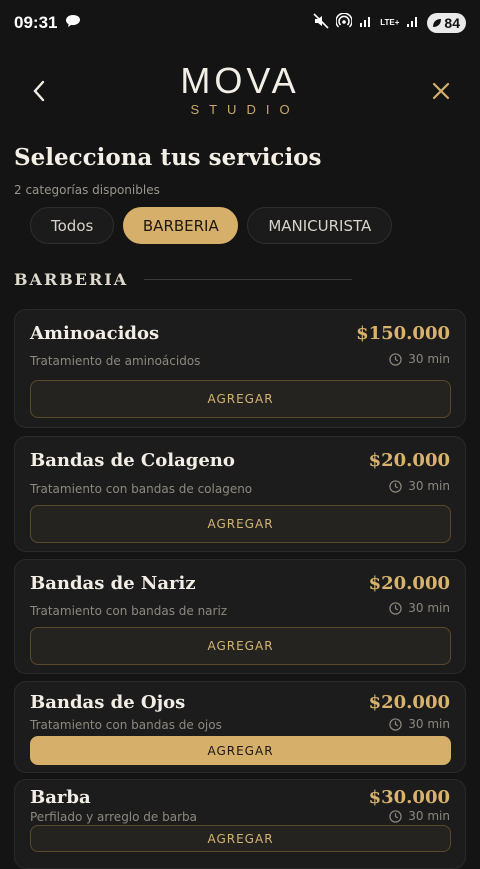 Image resolution: width=480 pixels, height=869 pixels. I want to click on section-title: BARBERIA, so click(71, 279).